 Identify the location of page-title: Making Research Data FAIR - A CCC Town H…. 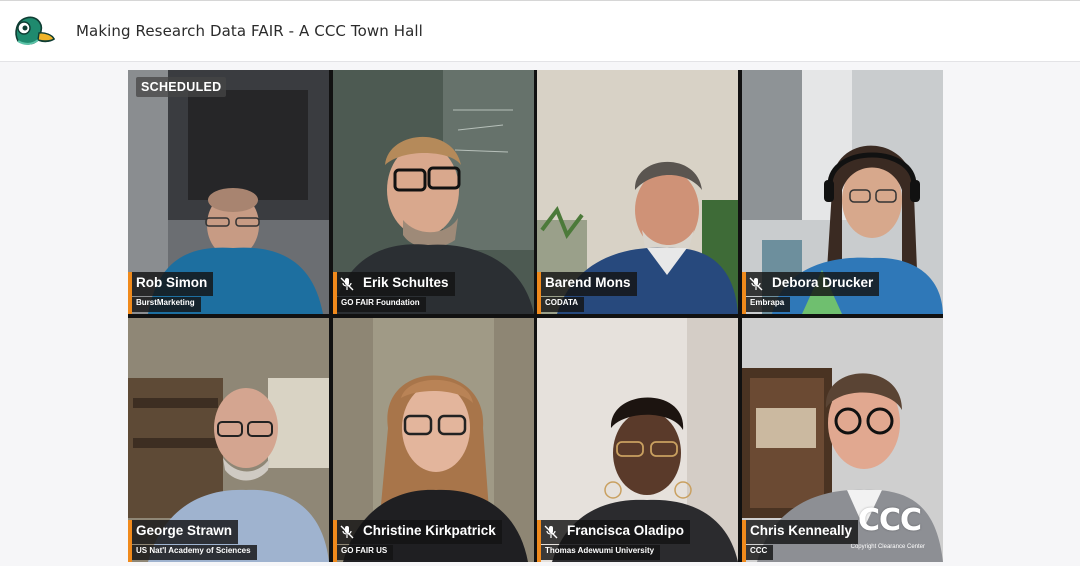
(249, 31).